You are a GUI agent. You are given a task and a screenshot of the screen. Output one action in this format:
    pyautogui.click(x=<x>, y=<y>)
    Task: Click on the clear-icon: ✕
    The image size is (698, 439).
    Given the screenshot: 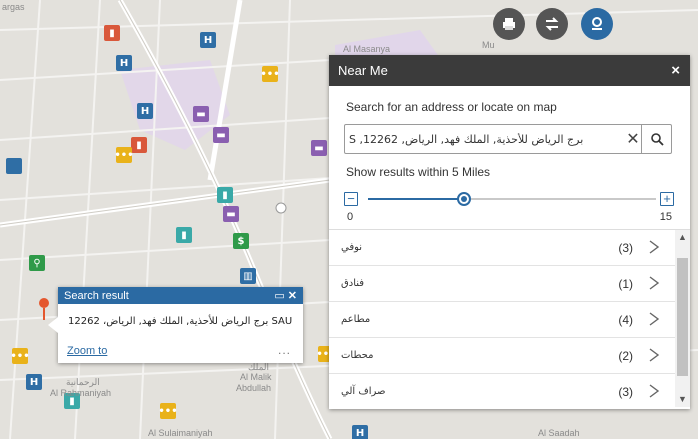 What is the action you would take?
    pyautogui.click(x=633, y=139)
    